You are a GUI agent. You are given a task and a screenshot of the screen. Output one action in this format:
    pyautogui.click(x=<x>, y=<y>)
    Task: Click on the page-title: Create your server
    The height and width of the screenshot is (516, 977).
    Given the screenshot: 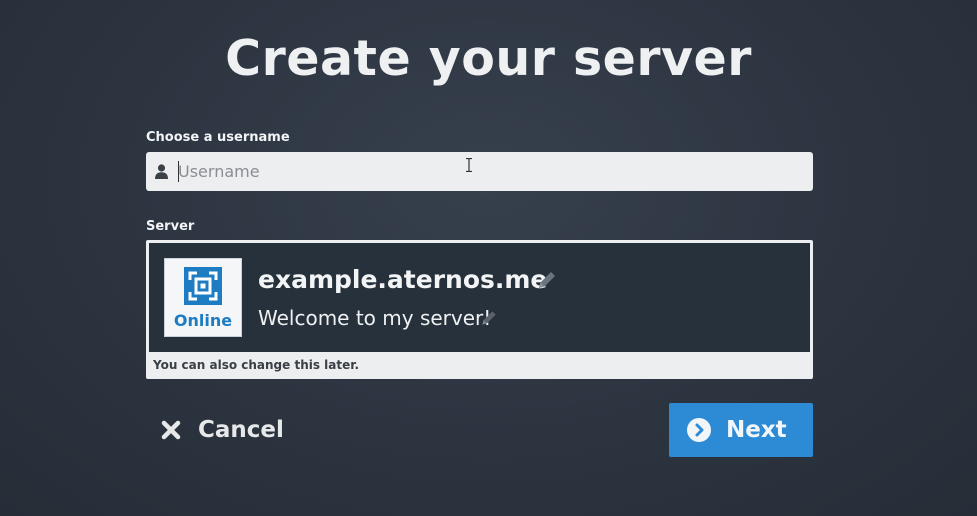 What is the action you would take?
    pyautogui.click(x=488, y=58)
    